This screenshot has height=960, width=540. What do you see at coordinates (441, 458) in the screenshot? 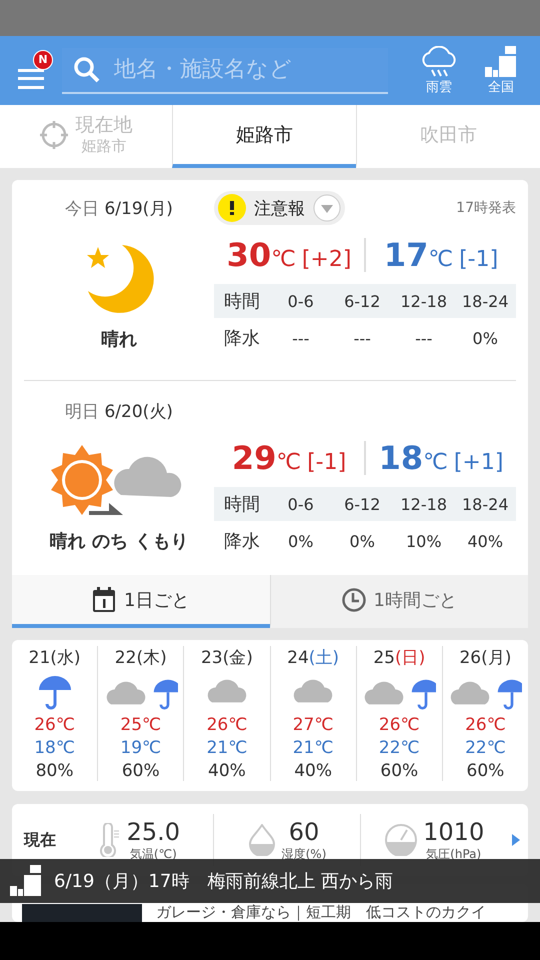
I see `low-temperature: 18℃ [+1]` at bounding box center [441, 458].